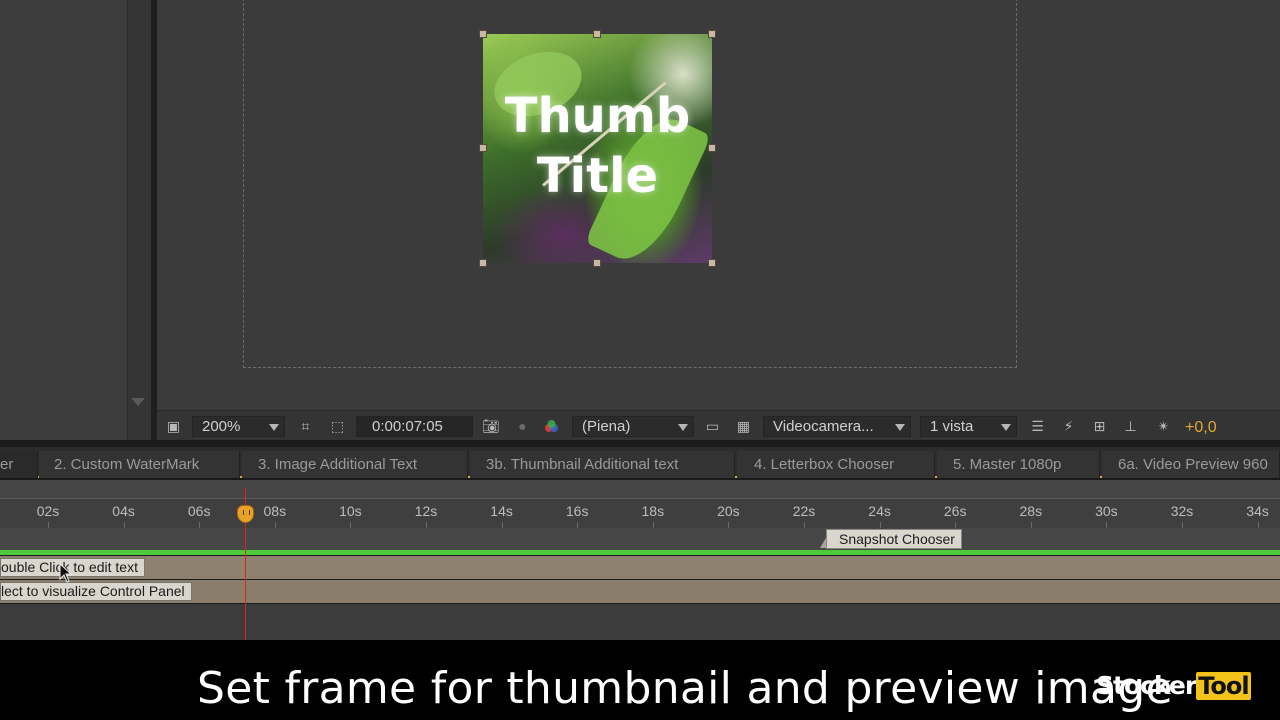 This screenshot has width=1280, height=720. I want to click on time-tick-label: 10s, so click(350, 511).